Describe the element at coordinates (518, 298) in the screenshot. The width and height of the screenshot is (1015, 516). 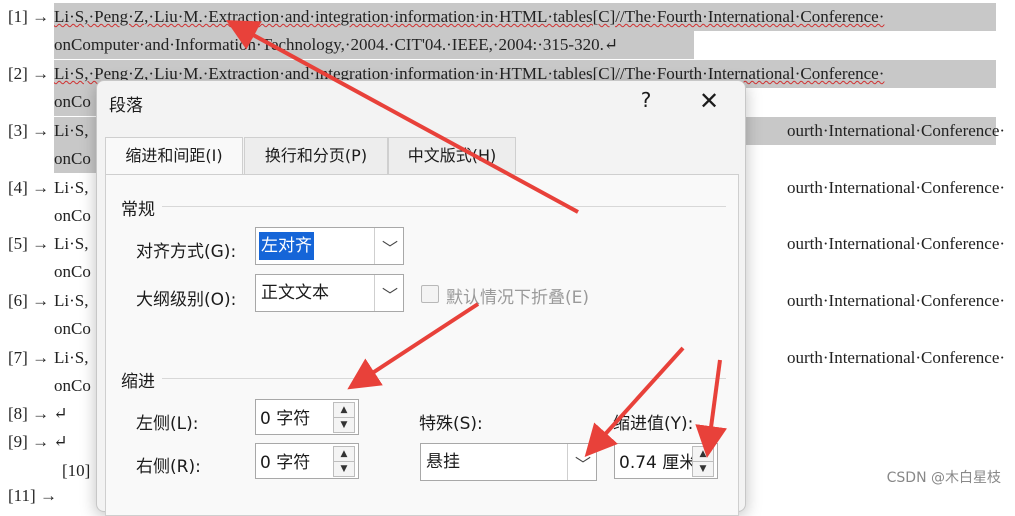
I see `collapse-label: 默认情况下折叠(E)` at that location.